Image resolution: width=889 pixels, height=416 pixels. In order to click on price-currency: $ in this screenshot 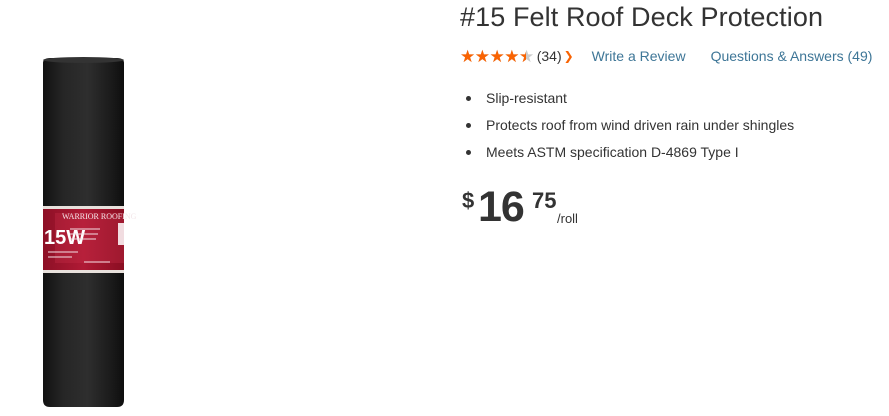, I will do `click(468, 200)`.